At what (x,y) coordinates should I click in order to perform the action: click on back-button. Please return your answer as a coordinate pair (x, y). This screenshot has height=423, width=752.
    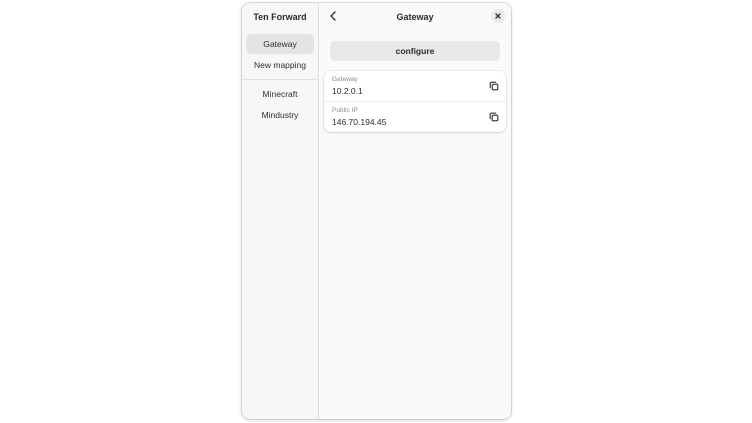
    Looking at the image, I should click on (333, 16).